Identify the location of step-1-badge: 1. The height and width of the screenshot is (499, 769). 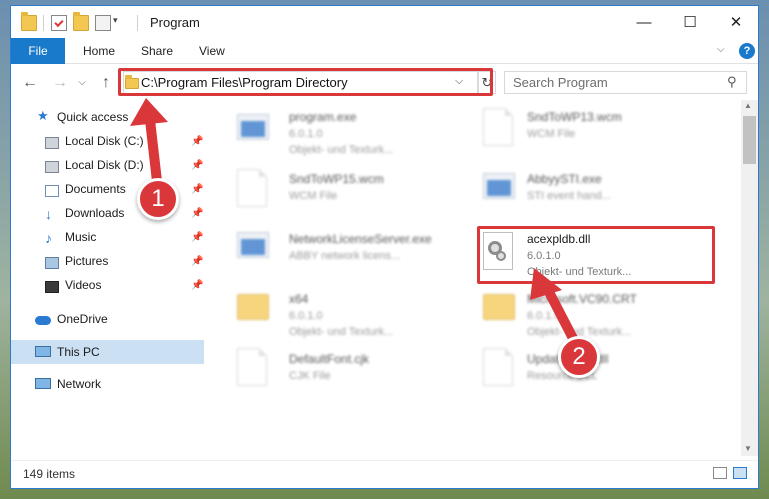
(158, 199).